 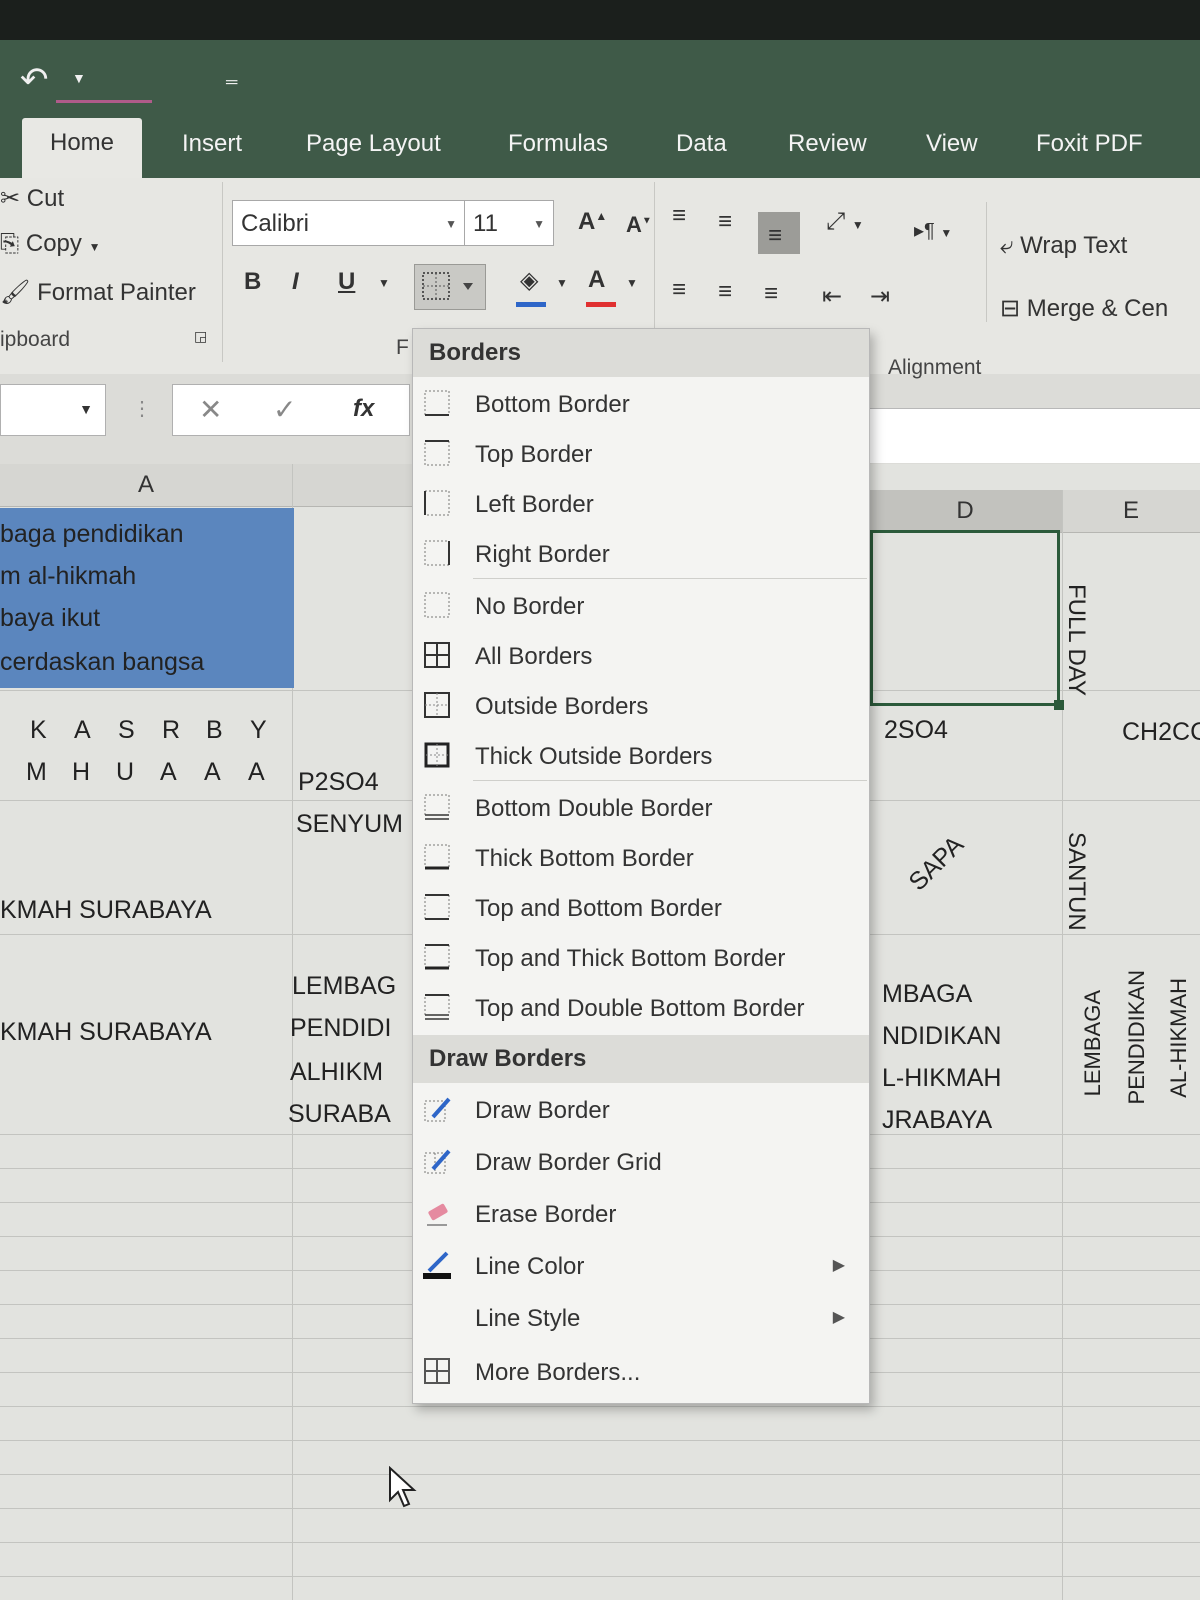 What do you see at coordinates (641, 404) in the screenshot?
I see `menu-item-bottom-border: Bottom Border` at bounding box center [641, 404].